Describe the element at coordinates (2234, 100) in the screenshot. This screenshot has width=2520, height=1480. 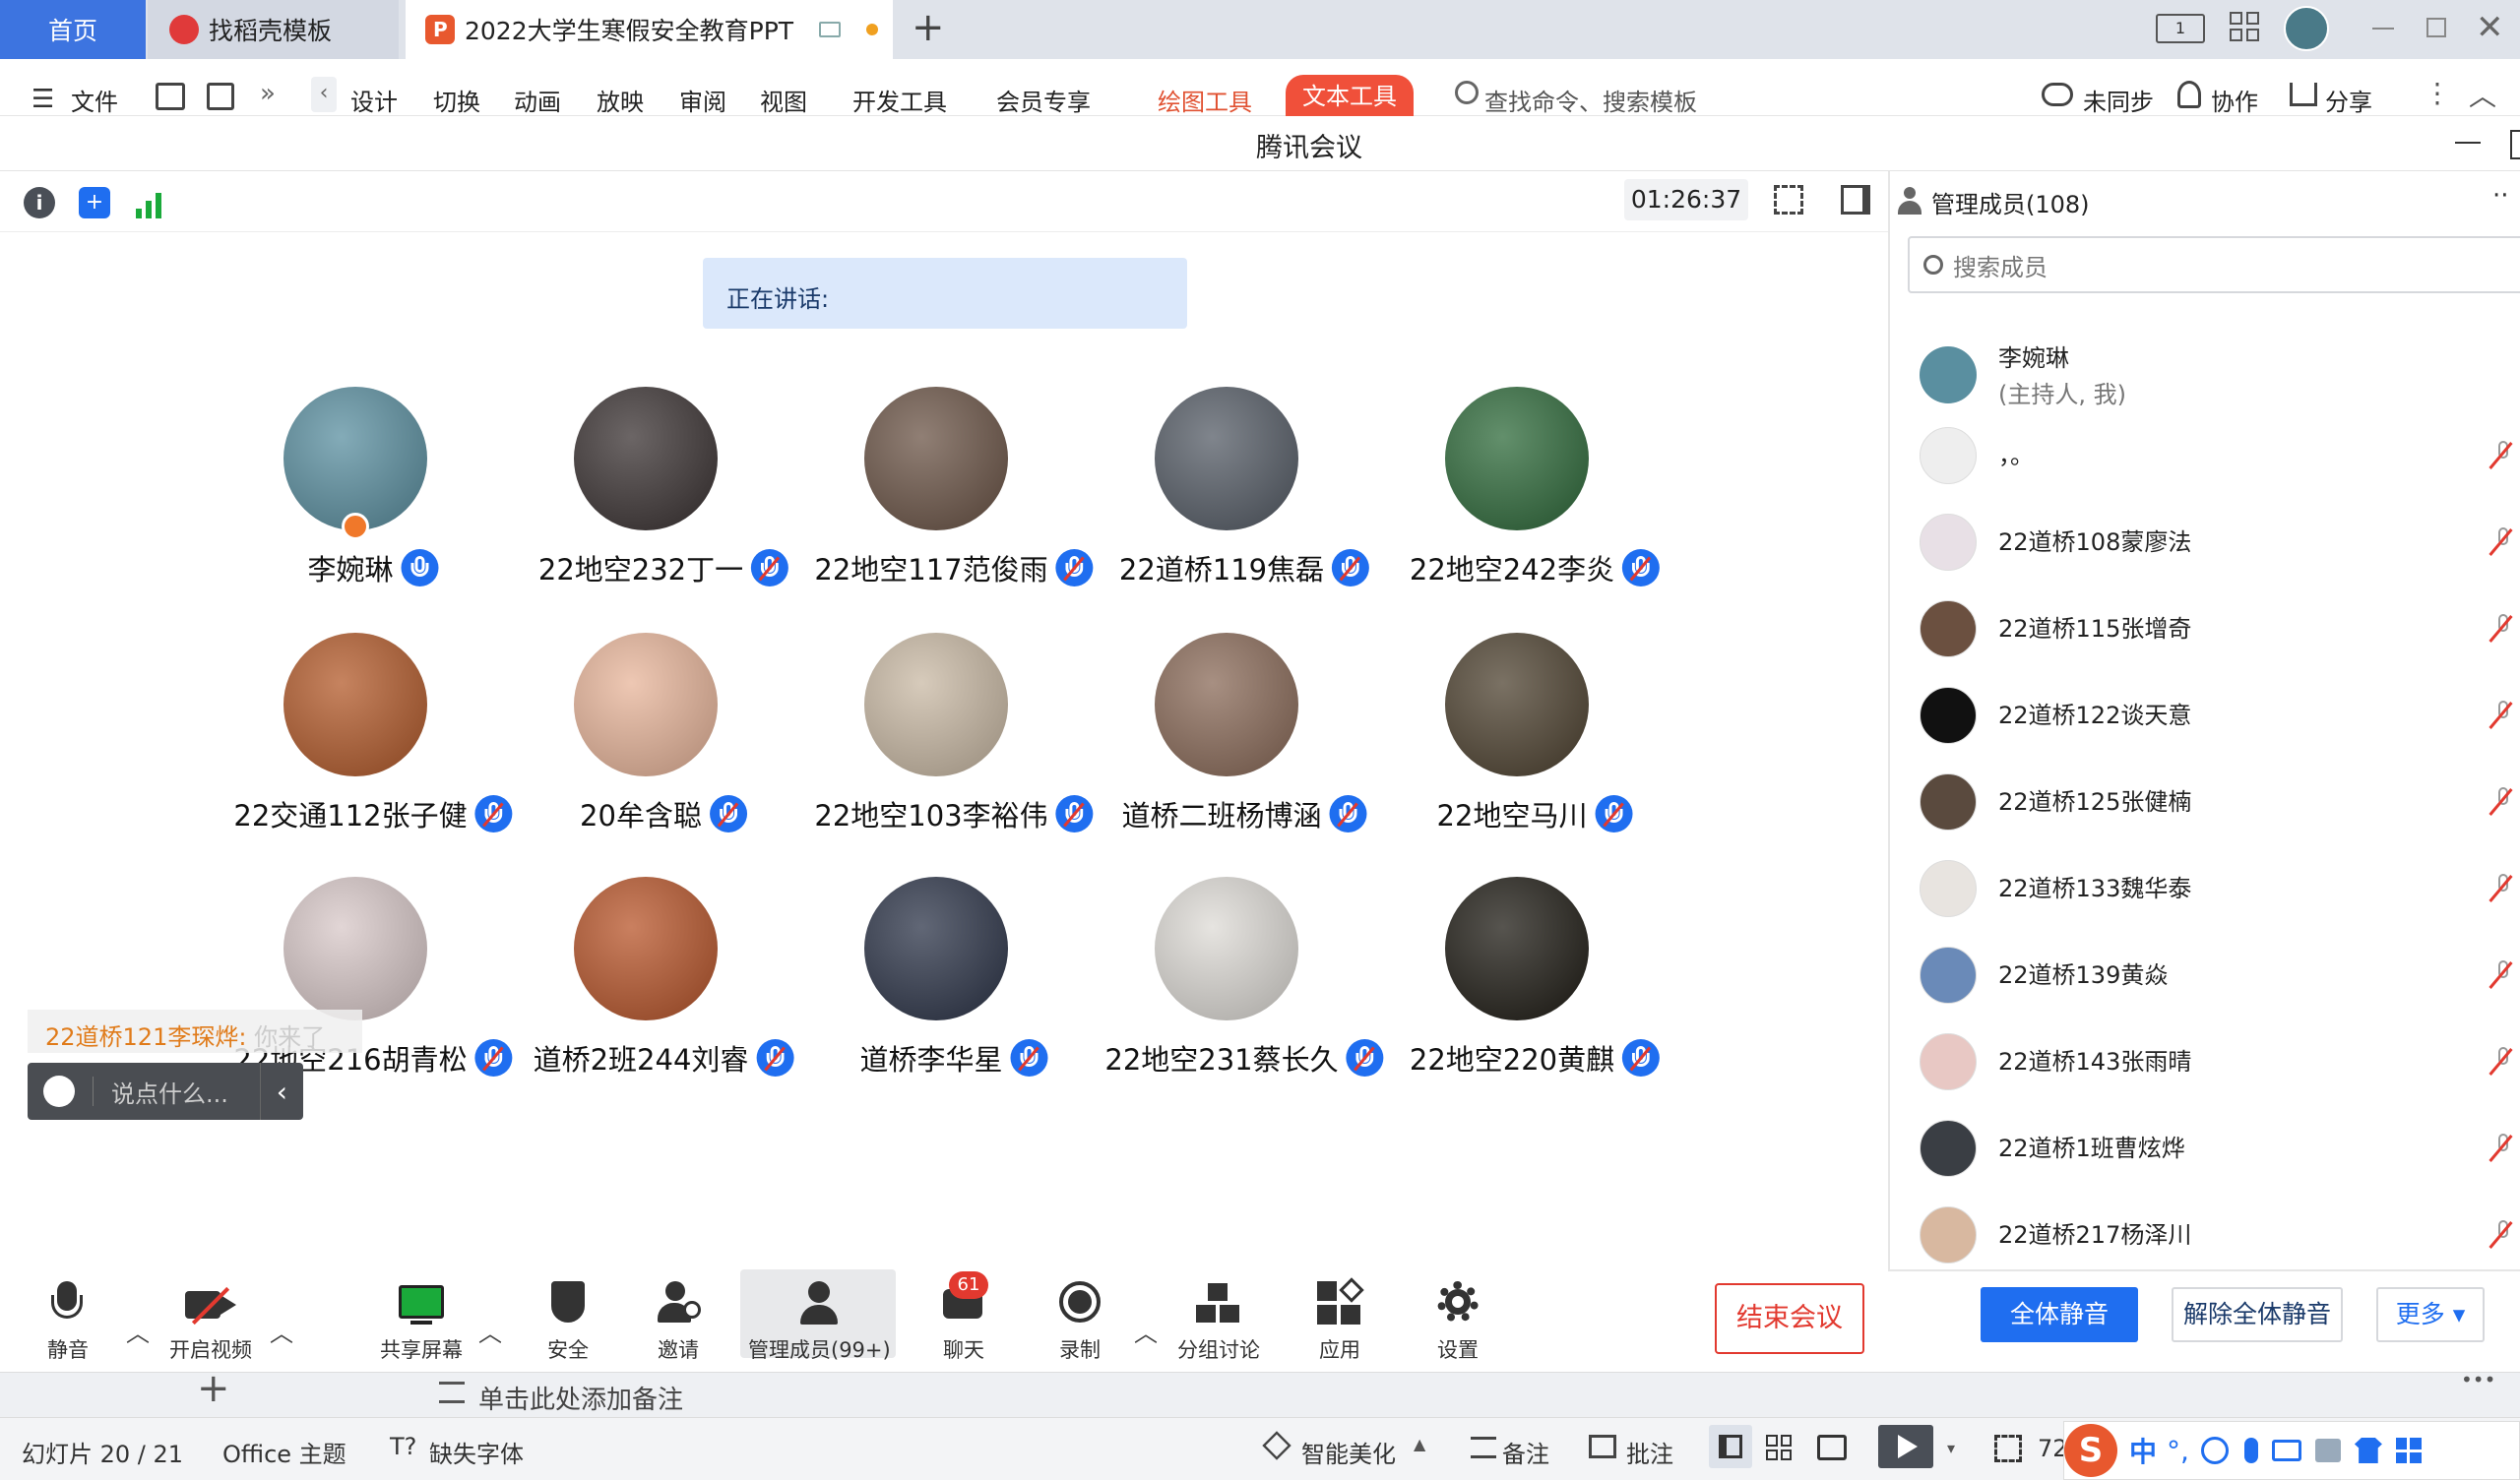
I see `collab-button: 协作` at that location.